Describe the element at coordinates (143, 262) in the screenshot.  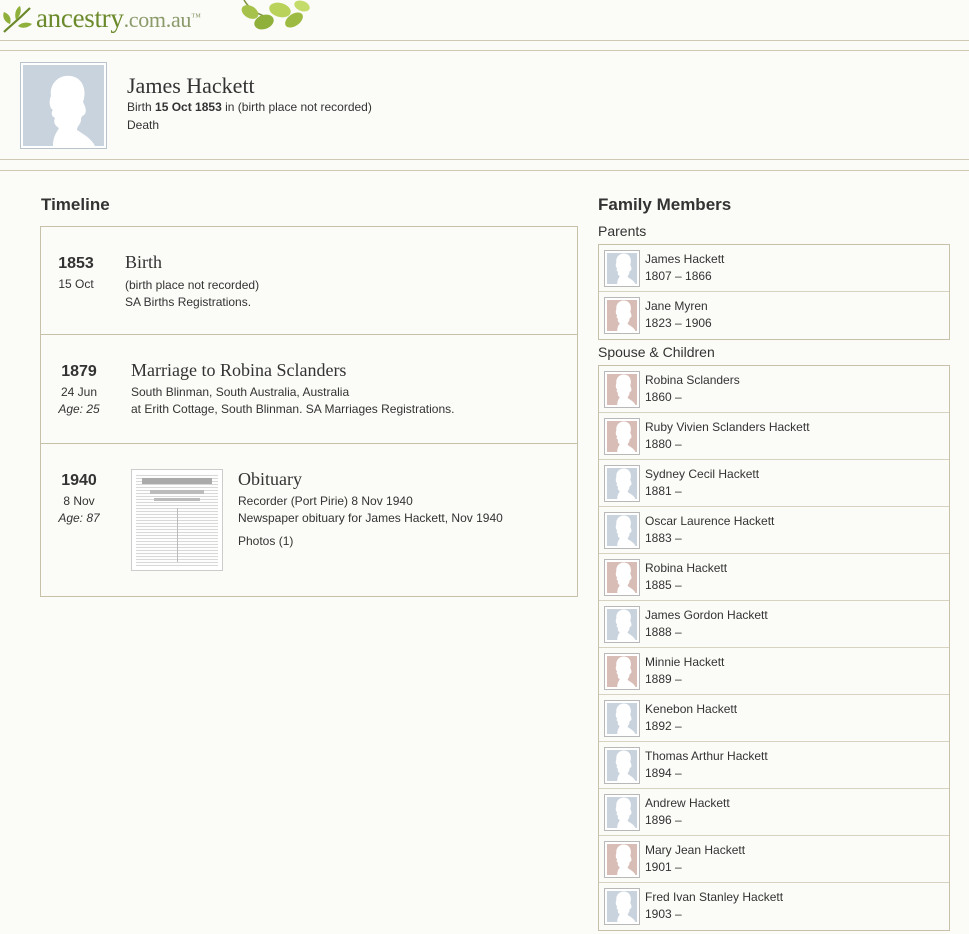
I see `event-title: Birth` at that location.